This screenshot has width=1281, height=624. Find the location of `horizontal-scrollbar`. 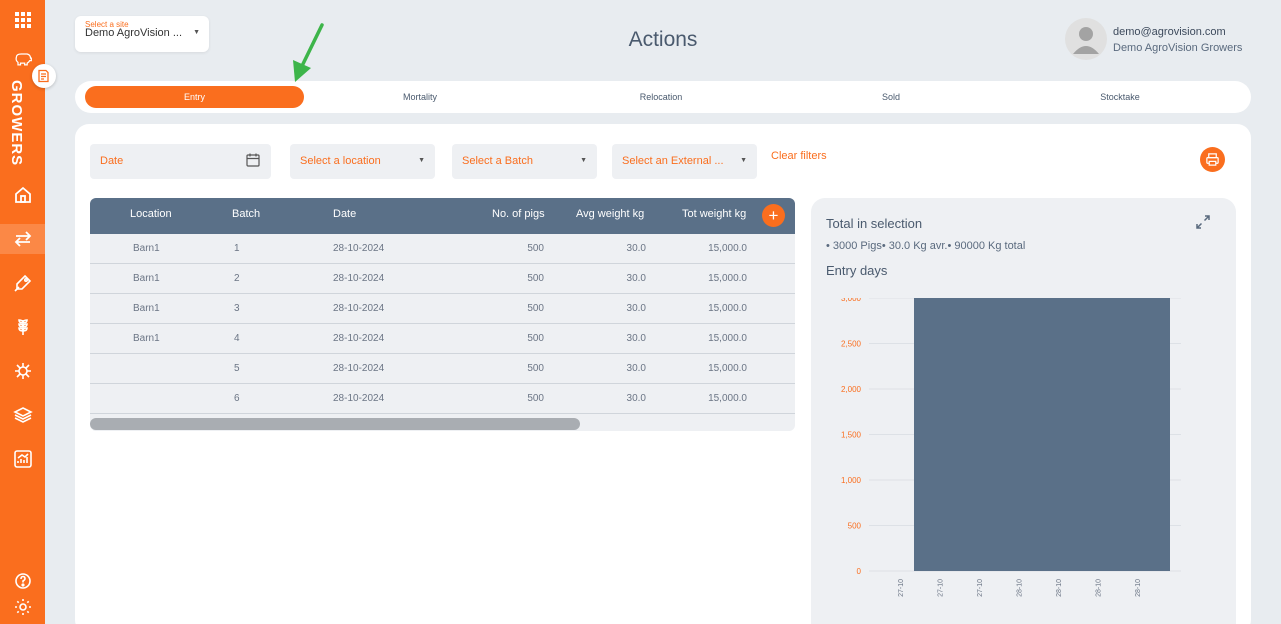

horizontal-scrollbar is located at coordinates (335, 424).